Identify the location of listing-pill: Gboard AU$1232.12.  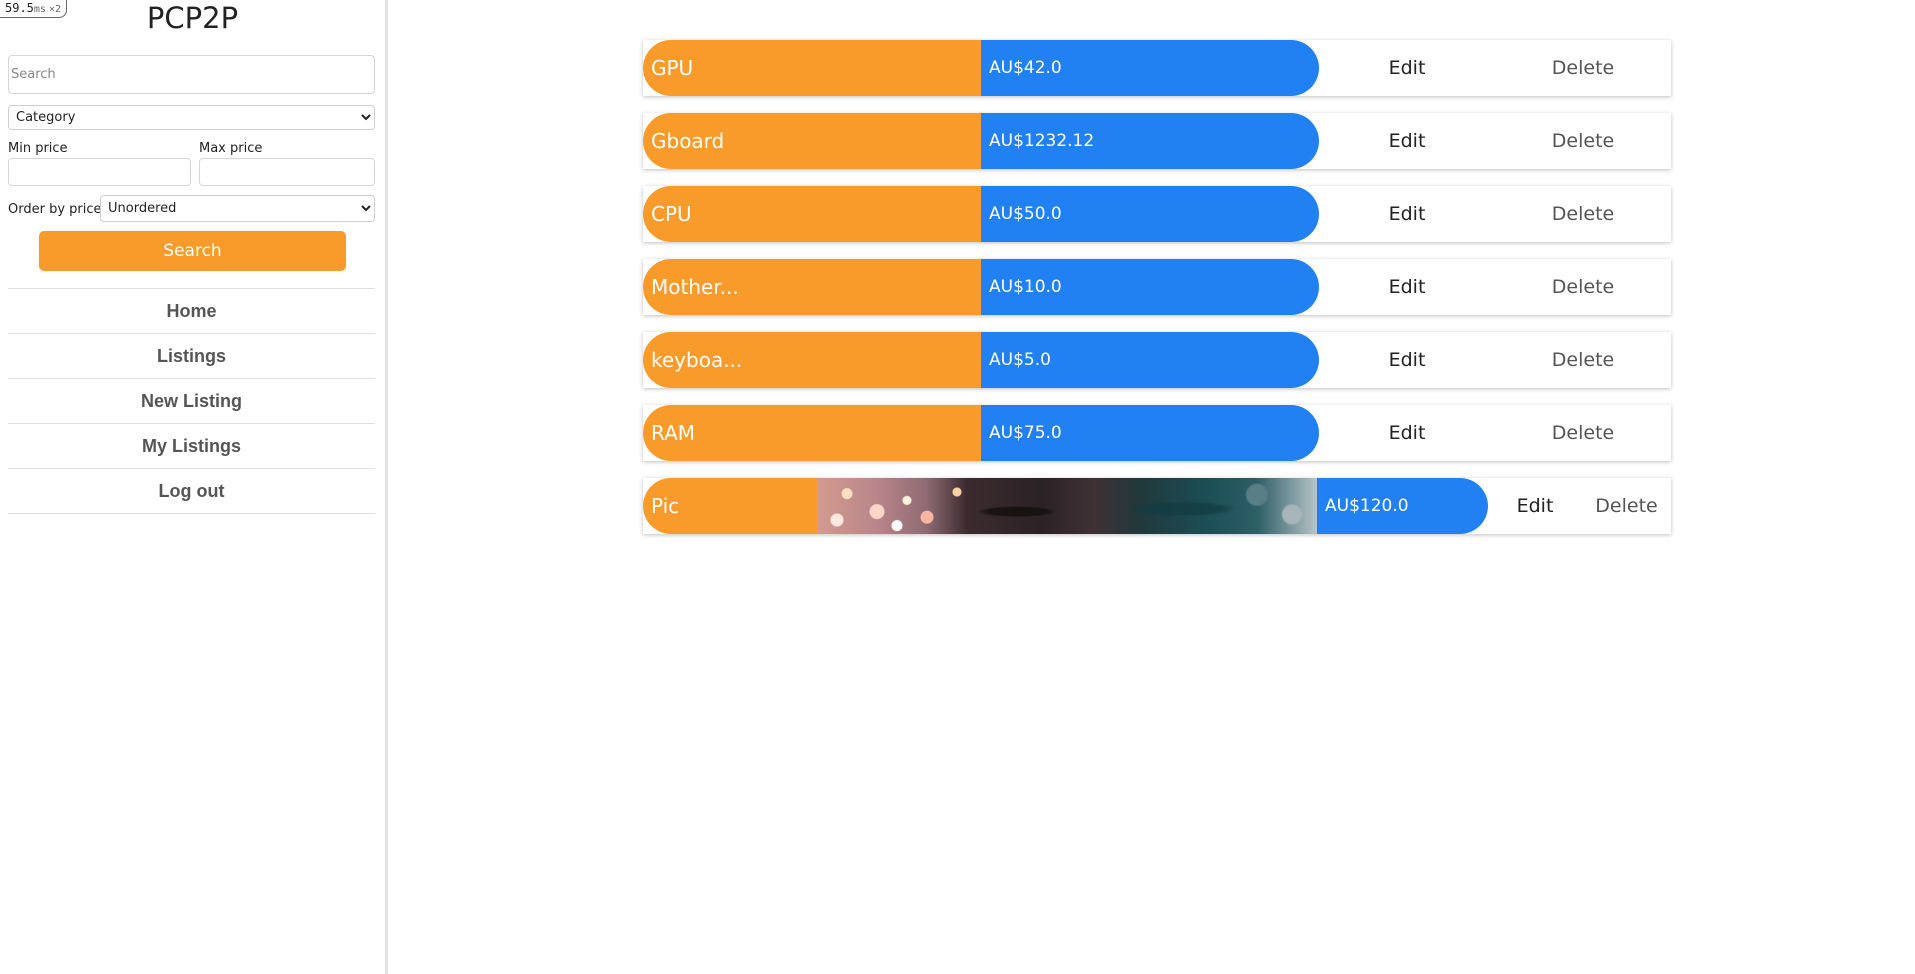
(981, 141).